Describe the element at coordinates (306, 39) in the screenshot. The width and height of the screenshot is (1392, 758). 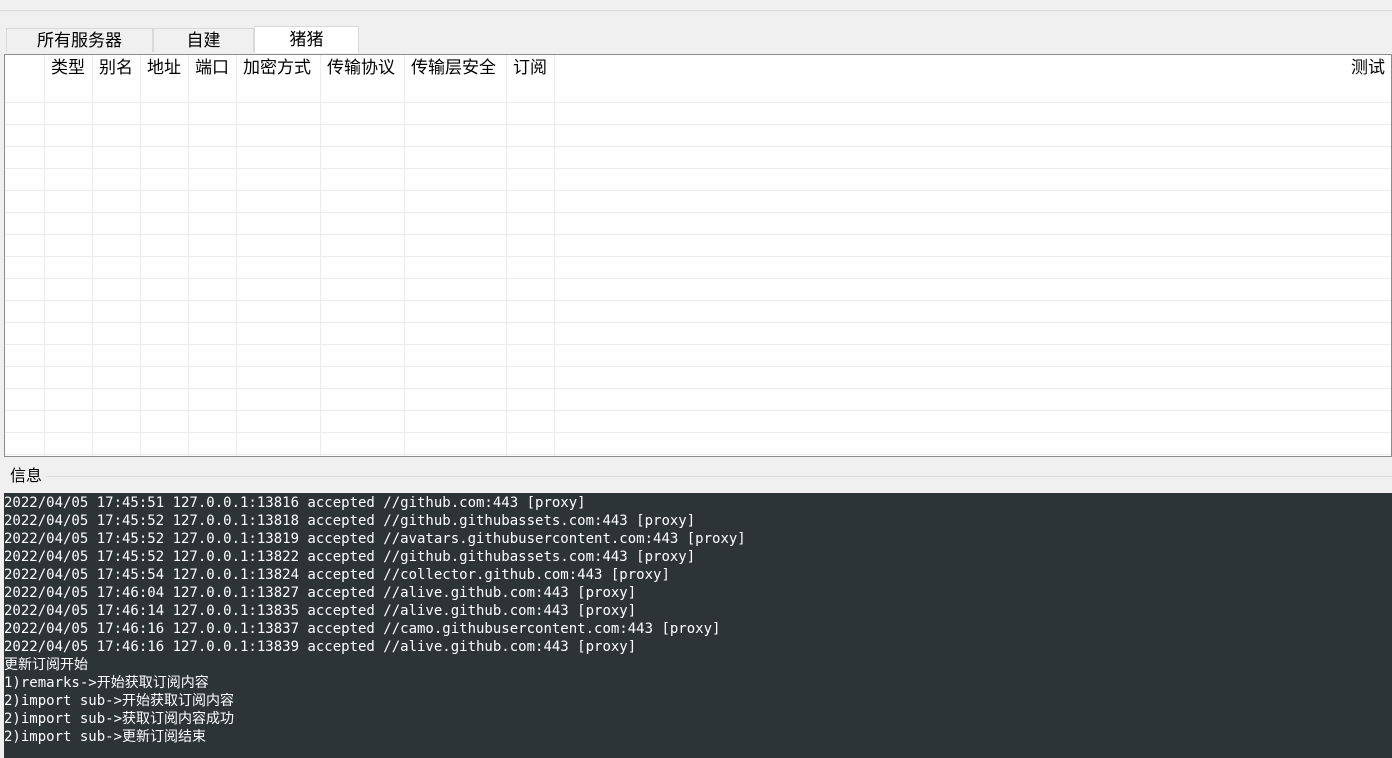
I see `tab-zhuzhu: 猪猪` at that location.